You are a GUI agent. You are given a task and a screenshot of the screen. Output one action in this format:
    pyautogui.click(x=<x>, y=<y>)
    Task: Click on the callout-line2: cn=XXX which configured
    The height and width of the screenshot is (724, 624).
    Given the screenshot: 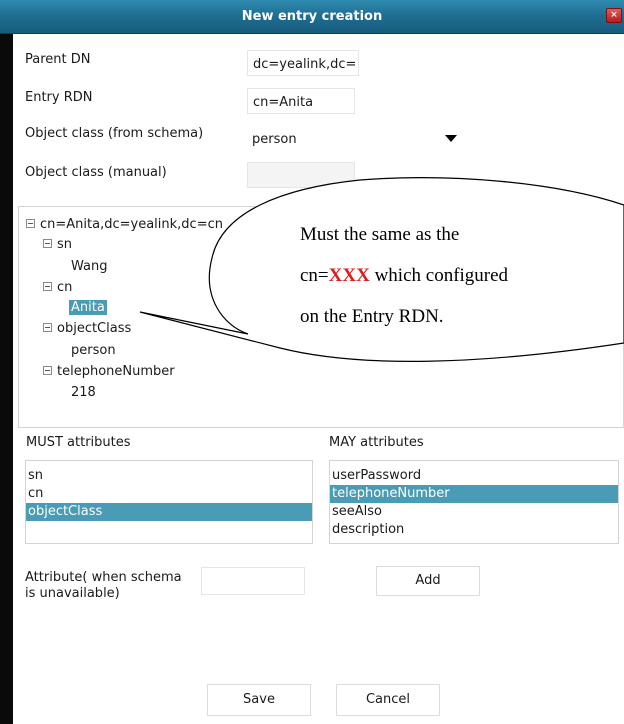 What is the action you would take?
    pyautogui.click(x=404, y=276)
    